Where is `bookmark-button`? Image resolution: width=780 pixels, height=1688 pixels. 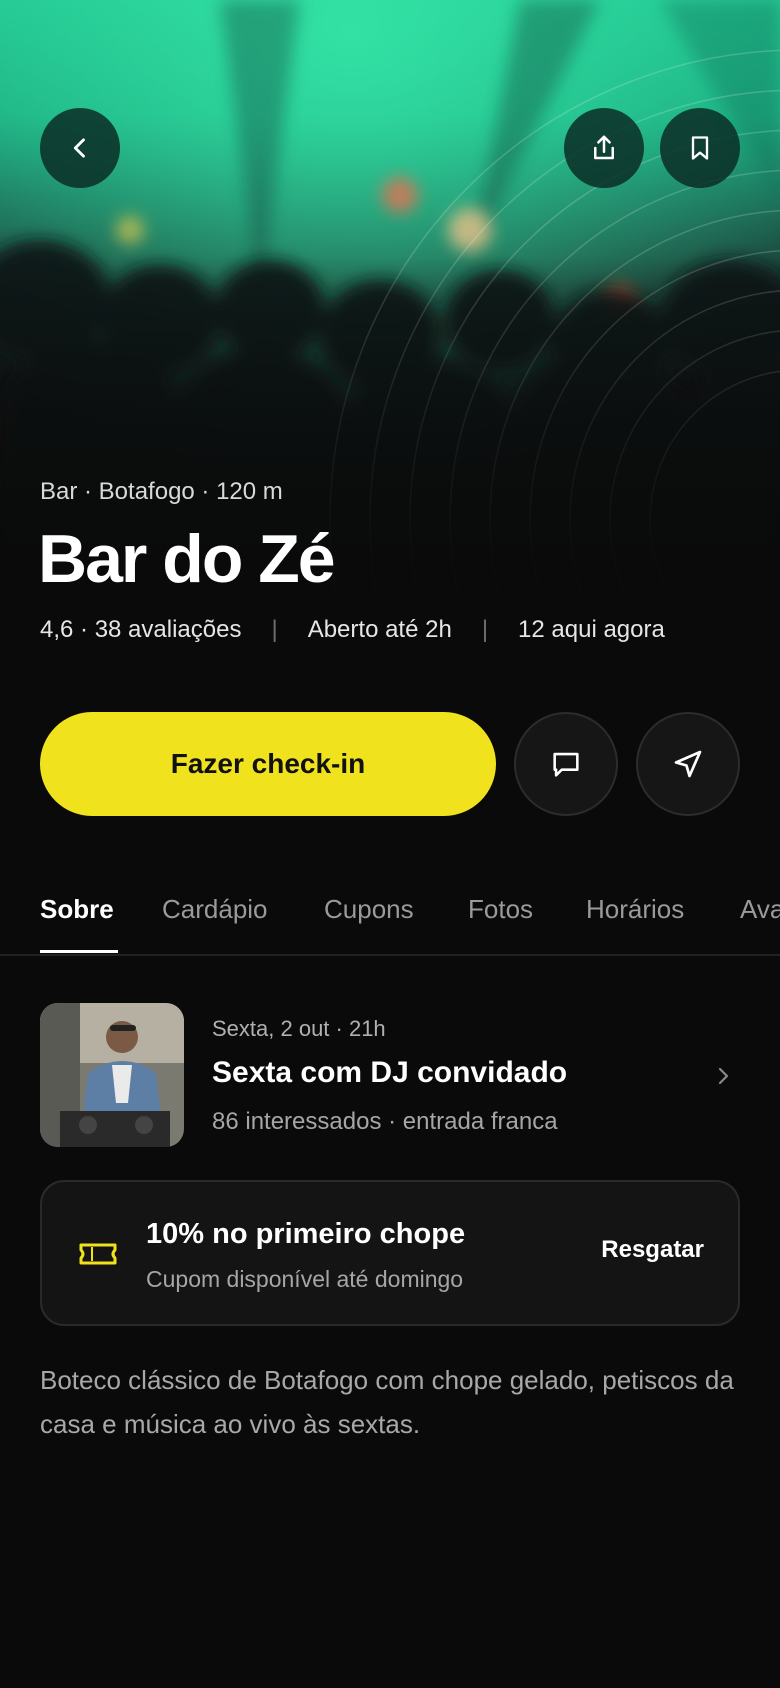
bookmark-button is located at coordinates (700, 148).